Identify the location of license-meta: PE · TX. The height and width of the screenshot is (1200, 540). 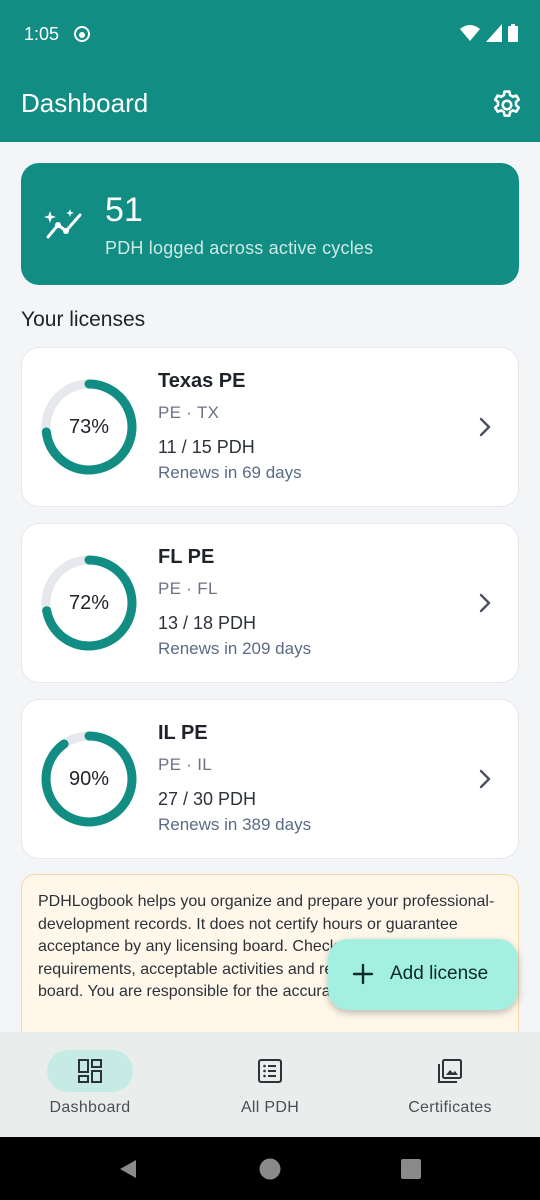
(189, 412).